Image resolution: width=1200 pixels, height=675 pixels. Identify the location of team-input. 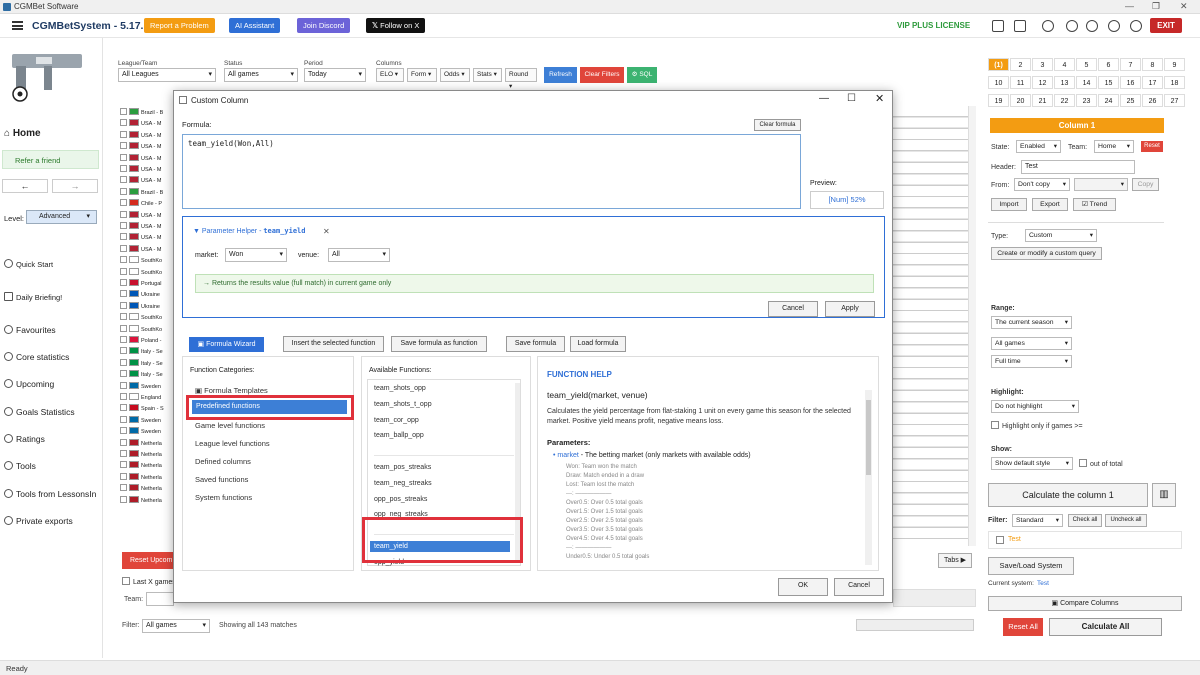
(160, 599).